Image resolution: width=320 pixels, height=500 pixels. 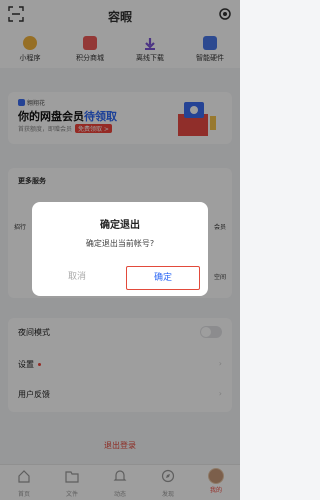 What do you see at coordinates (120, 225) in the screenshot?
I see `dialog-title: 确定退出` at bounding box center [120, 225].